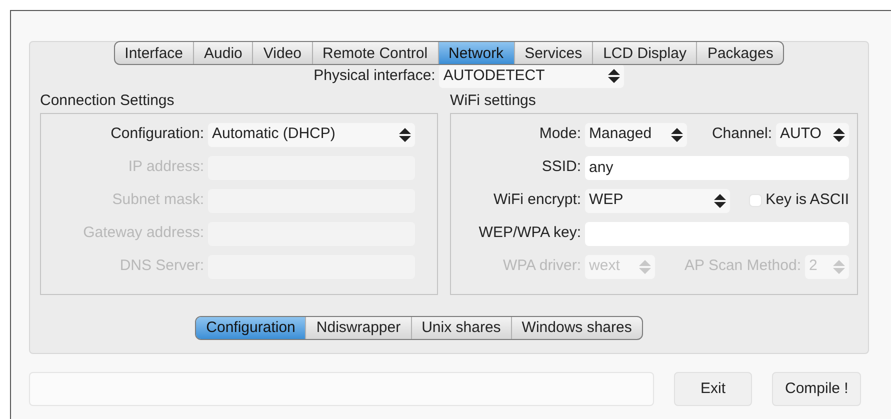 This screenshot has width=891, height=419. I want to click on action-button: Exit, so click(713, 389).